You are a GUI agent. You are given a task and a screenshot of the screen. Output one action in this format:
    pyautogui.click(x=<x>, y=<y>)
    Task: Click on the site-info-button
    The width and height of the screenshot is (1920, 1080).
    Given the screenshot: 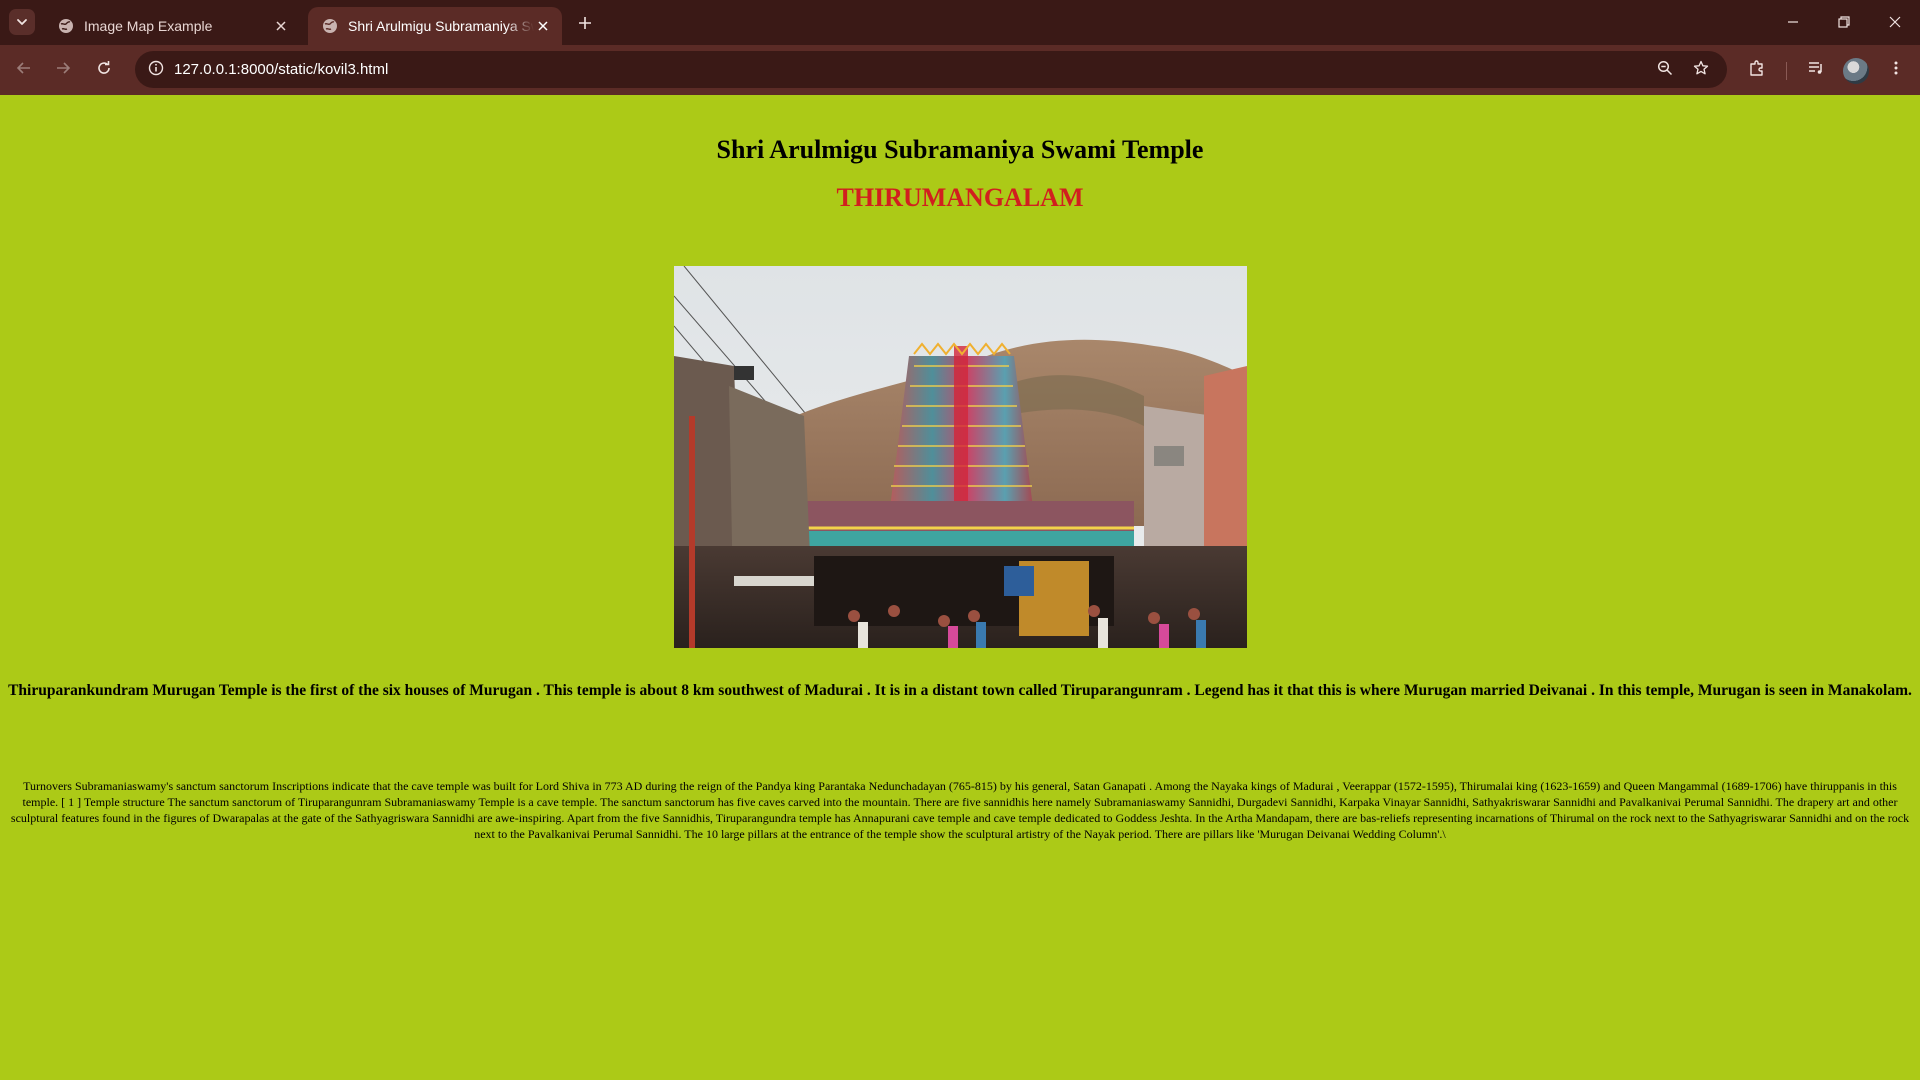 What is the action you would take?
    pyautogui.click(x=156, y=70)
    